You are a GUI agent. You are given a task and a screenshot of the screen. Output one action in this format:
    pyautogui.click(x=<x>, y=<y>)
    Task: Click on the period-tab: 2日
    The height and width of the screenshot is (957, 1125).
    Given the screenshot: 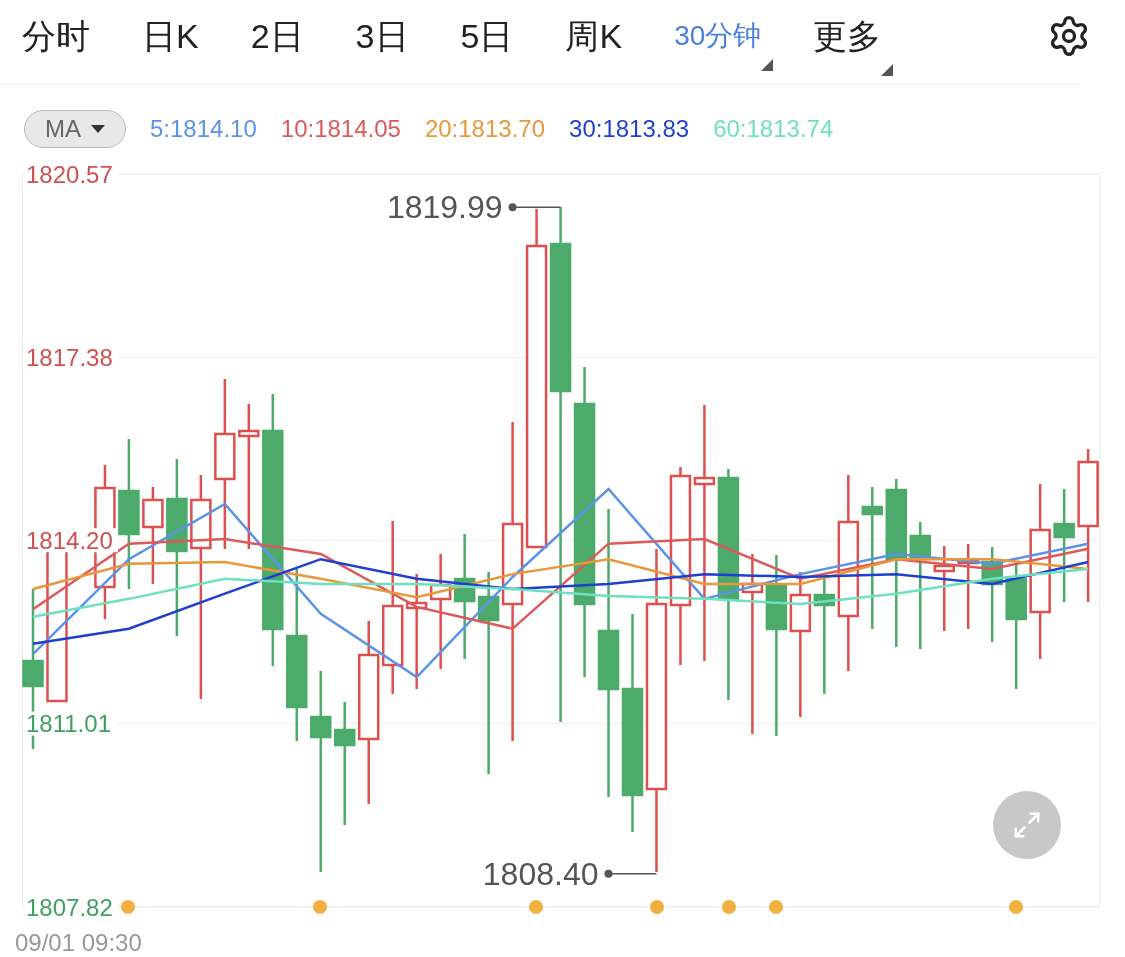 What is the action you would take?
    pyautogui.click(x=277, y=36)
    